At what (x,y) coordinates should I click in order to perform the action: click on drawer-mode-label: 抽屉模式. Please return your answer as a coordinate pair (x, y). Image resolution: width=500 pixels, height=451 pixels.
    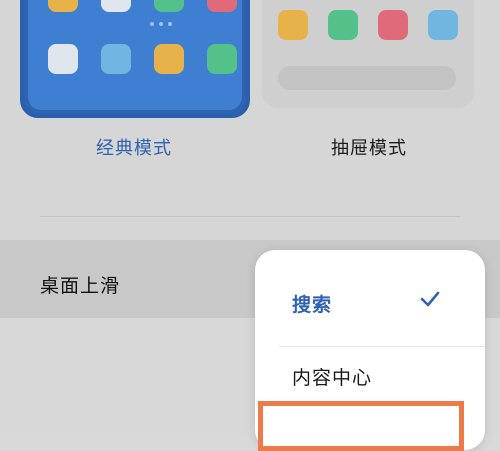
    Looking at the image, I should click on (369, 147).